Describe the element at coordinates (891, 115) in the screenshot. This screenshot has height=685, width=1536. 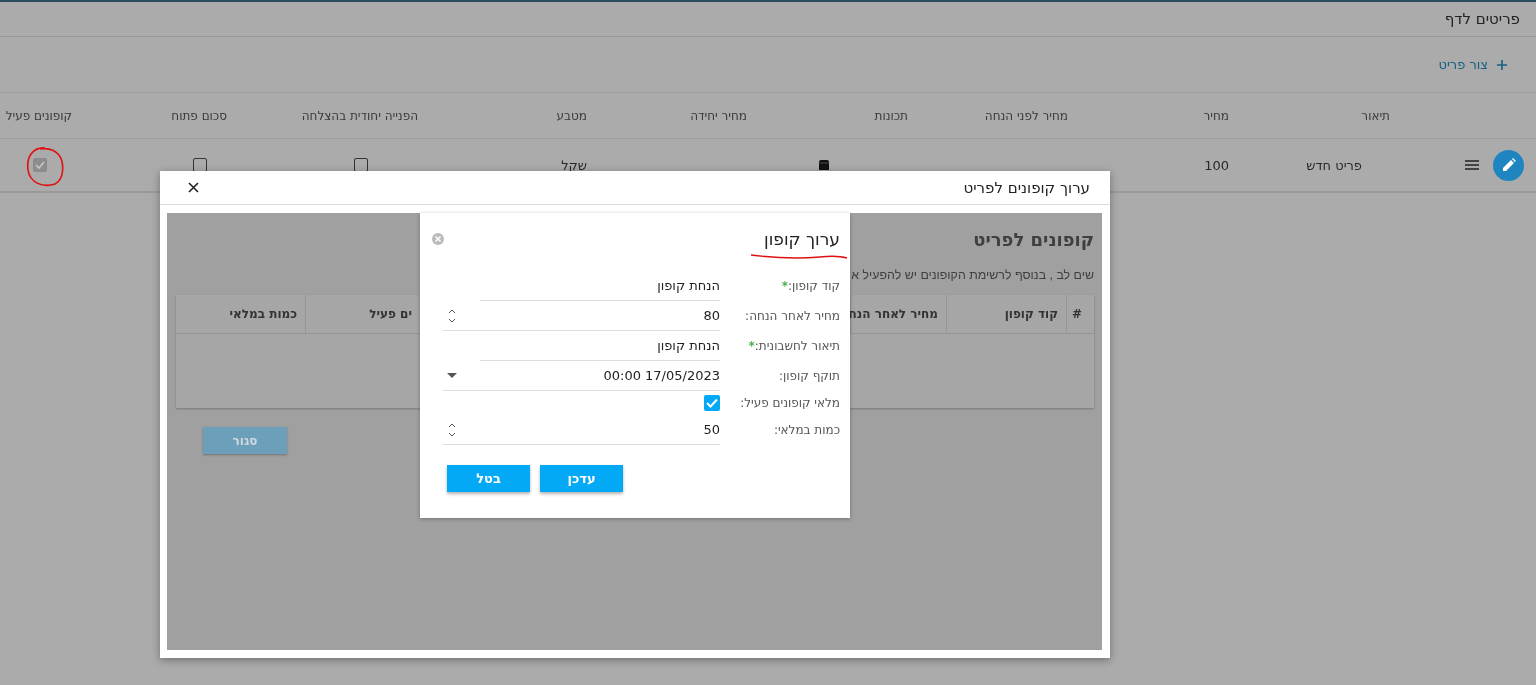
I see `column-header: תכונות` at that location.